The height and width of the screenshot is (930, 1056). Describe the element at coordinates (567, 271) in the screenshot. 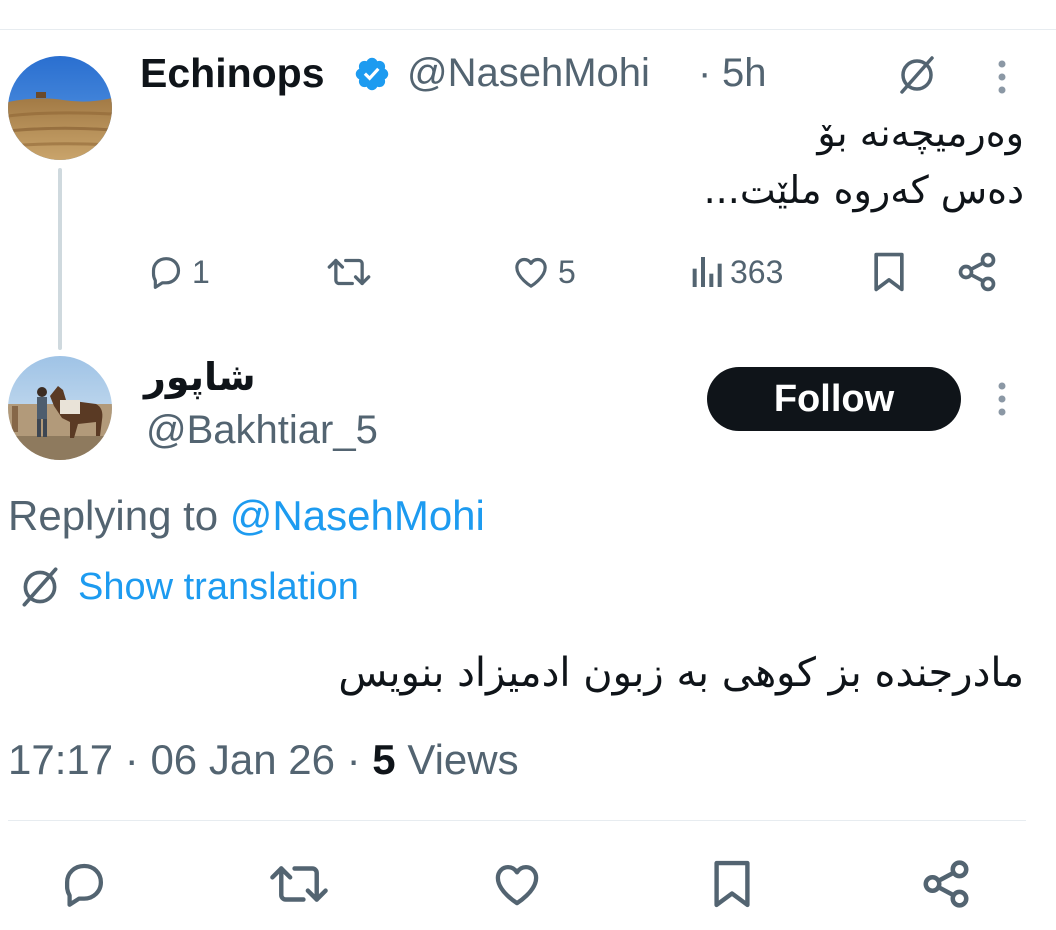

I see `like-count: 5` at that location.